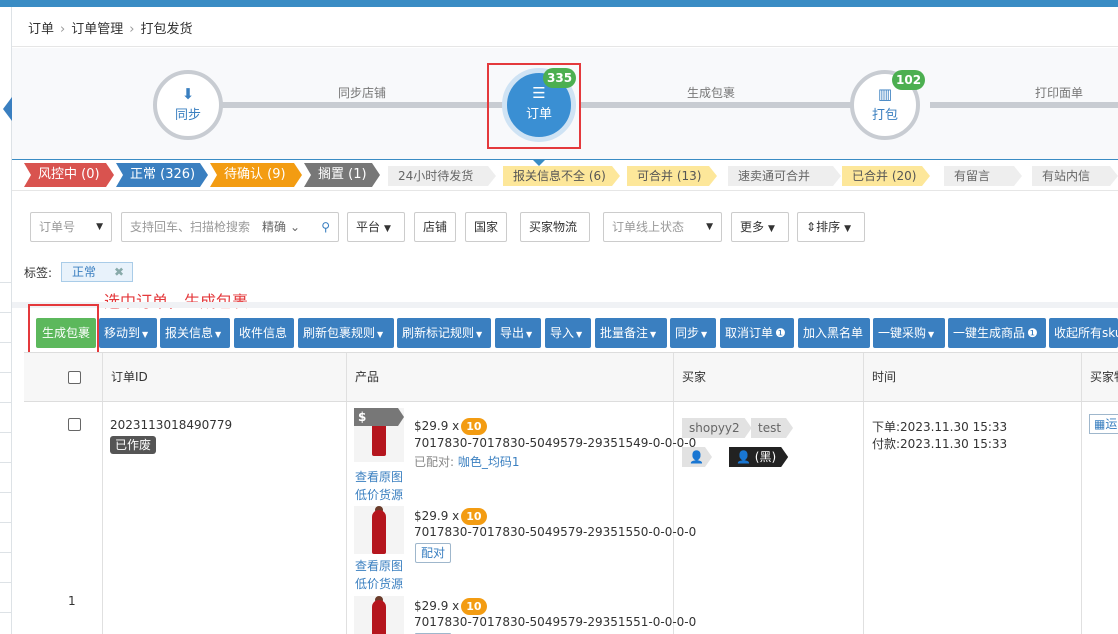  I want to click on refresh-mark-rules-button: 刷新标记规则 ▼, so click(444, 333).